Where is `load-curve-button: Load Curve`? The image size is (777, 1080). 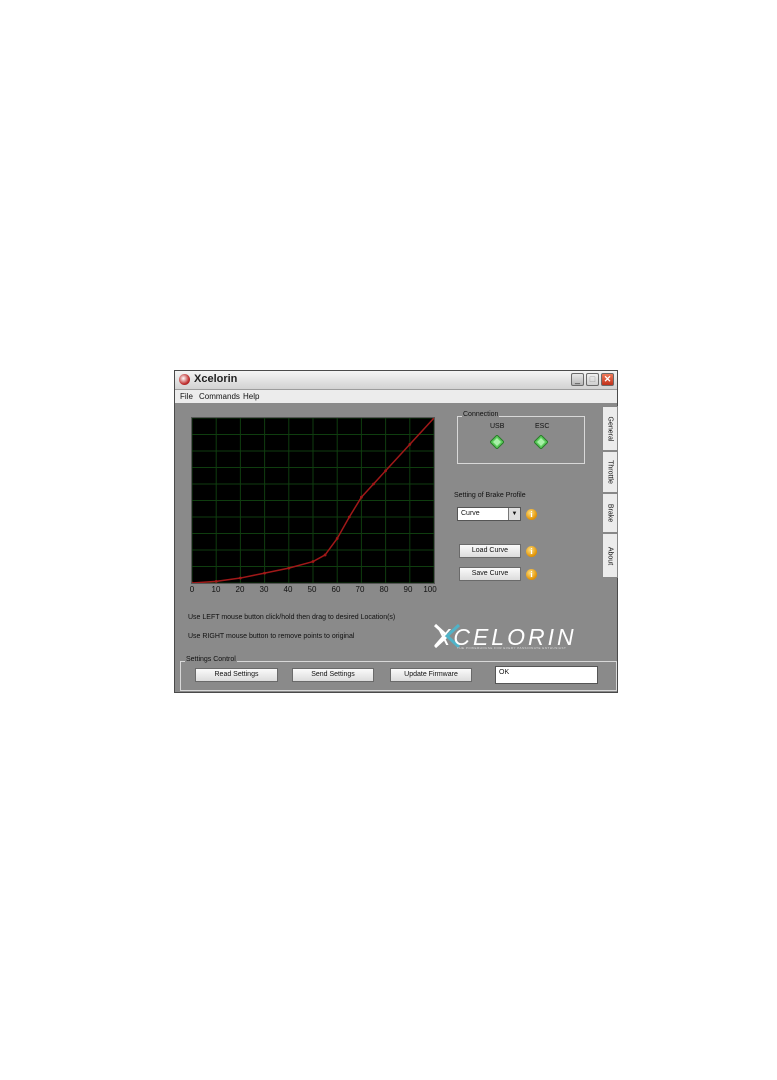
load-curve-button: Load Curve is located at coordinates (490, 551).